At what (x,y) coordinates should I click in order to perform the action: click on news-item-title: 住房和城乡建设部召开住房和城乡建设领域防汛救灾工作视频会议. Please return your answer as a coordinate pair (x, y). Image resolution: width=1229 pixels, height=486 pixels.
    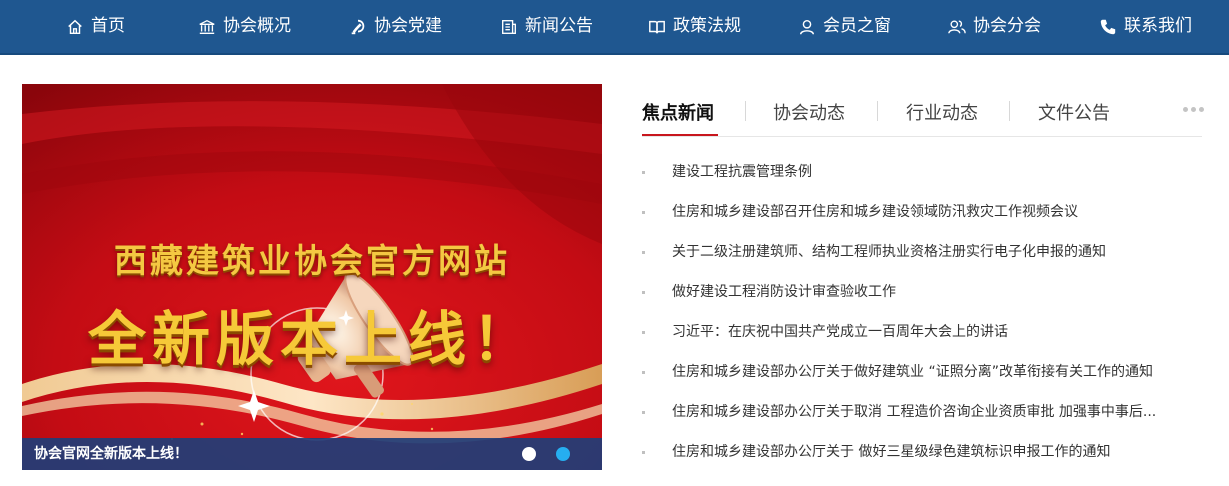
    Looking at the image, I should click on (875, 212).